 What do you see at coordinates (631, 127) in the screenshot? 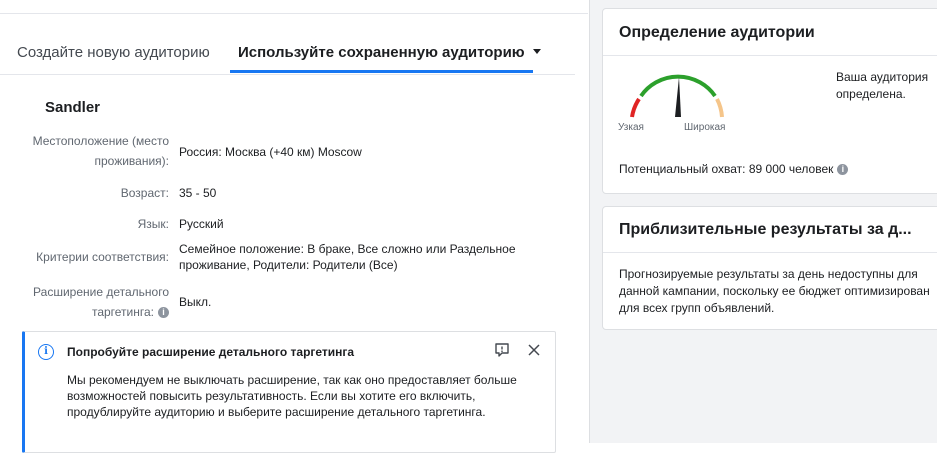
I see `gauge-narrow-label: Узкая` at bounding box center [631, 127].